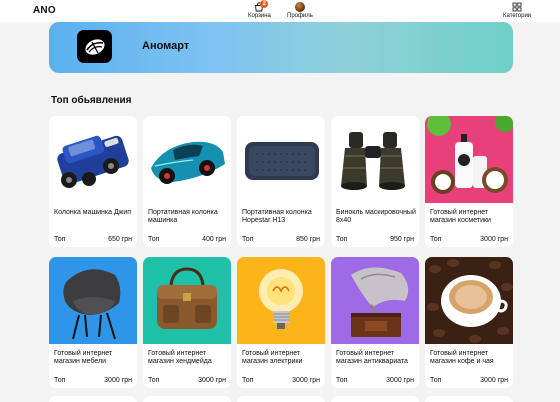 The width and height of the screenshot is (560, 402). Describe the element at coordinates (460, 216) in the screenshot. I see `product-title: Готовый интернет магазин косметики` at that location.